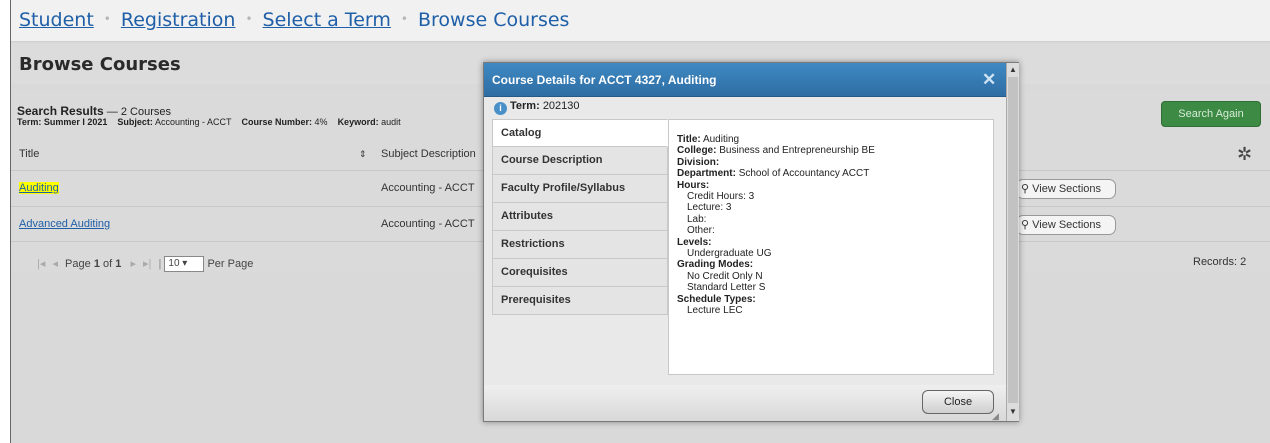 The width and height of the screenshot is (1270, 443). I want to click on prev-page-icon: ◂, so click(55, 264).